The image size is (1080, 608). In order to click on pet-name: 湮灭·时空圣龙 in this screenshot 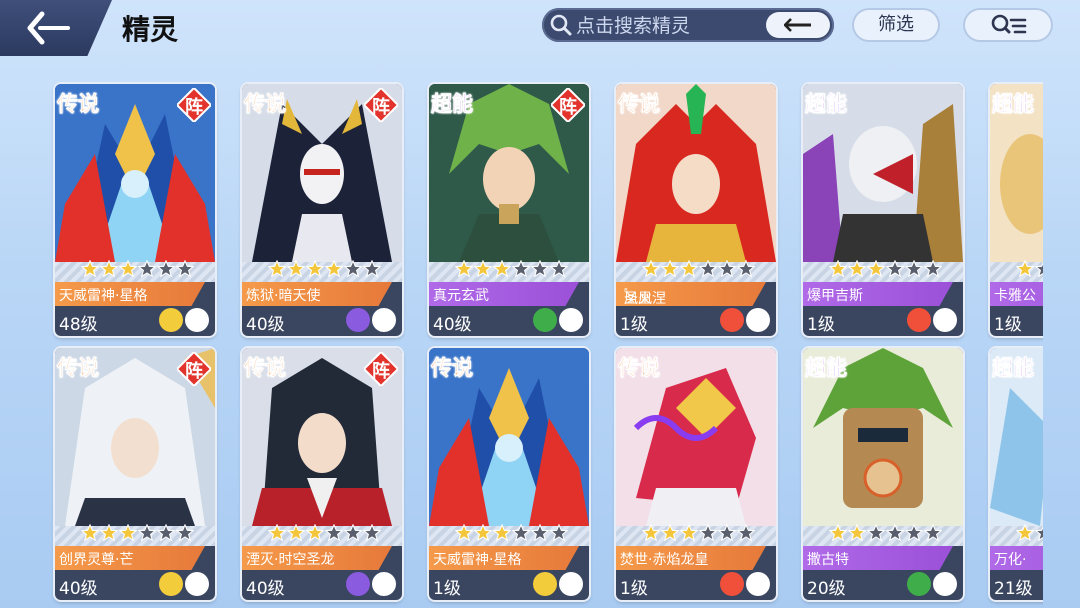, I will do `click(290, 560)`.